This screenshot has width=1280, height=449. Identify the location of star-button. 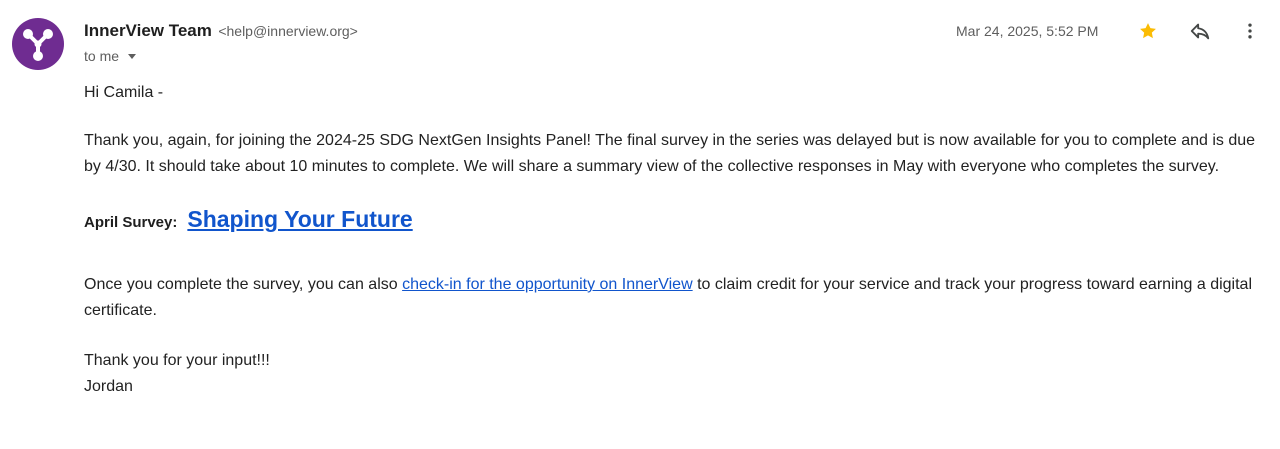
(1148, 31).